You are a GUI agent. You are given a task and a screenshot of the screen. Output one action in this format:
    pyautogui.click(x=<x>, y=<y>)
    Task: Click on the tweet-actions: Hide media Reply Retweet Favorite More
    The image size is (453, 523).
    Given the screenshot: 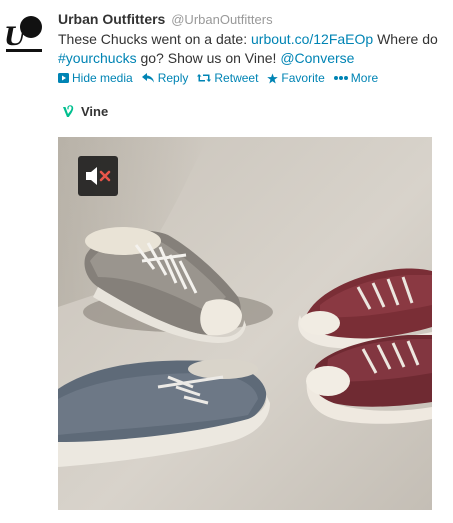 What is the action you would take?
    pyautogui.click(x=254, y=78)
    